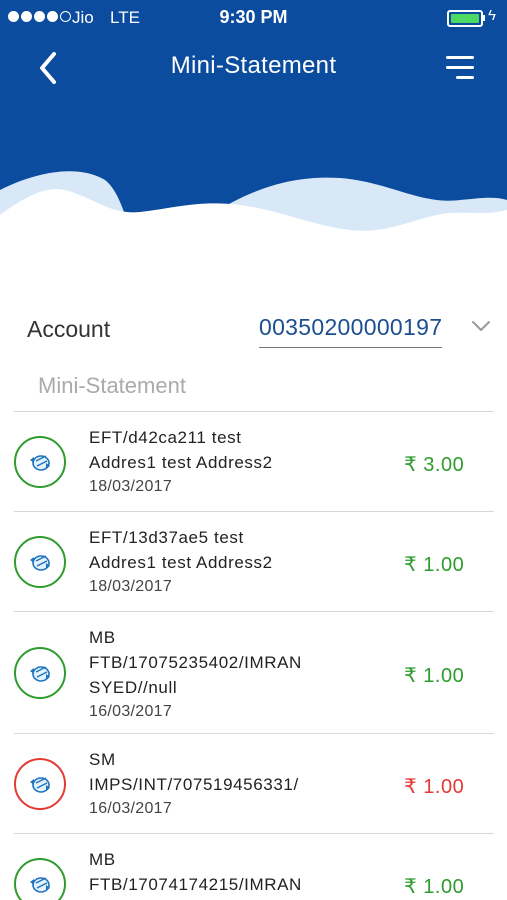 This screenshot has height=900, width=507. What do you see at coordinates (69, 329) in the screenshot?
I see `account-label: Account` at bounding box center [69, 329].